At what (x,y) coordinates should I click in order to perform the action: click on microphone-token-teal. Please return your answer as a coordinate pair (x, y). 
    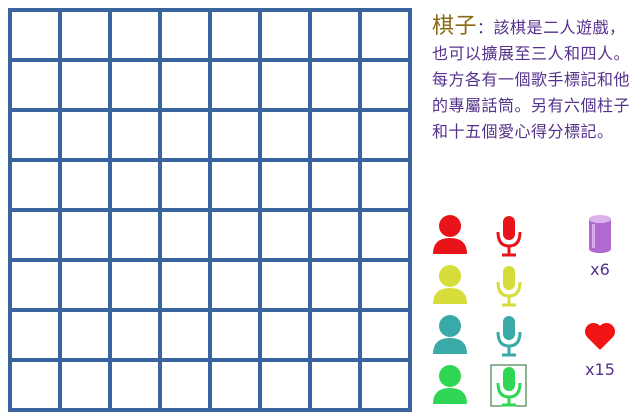
    Looking at the image, I should click on (509, 336).